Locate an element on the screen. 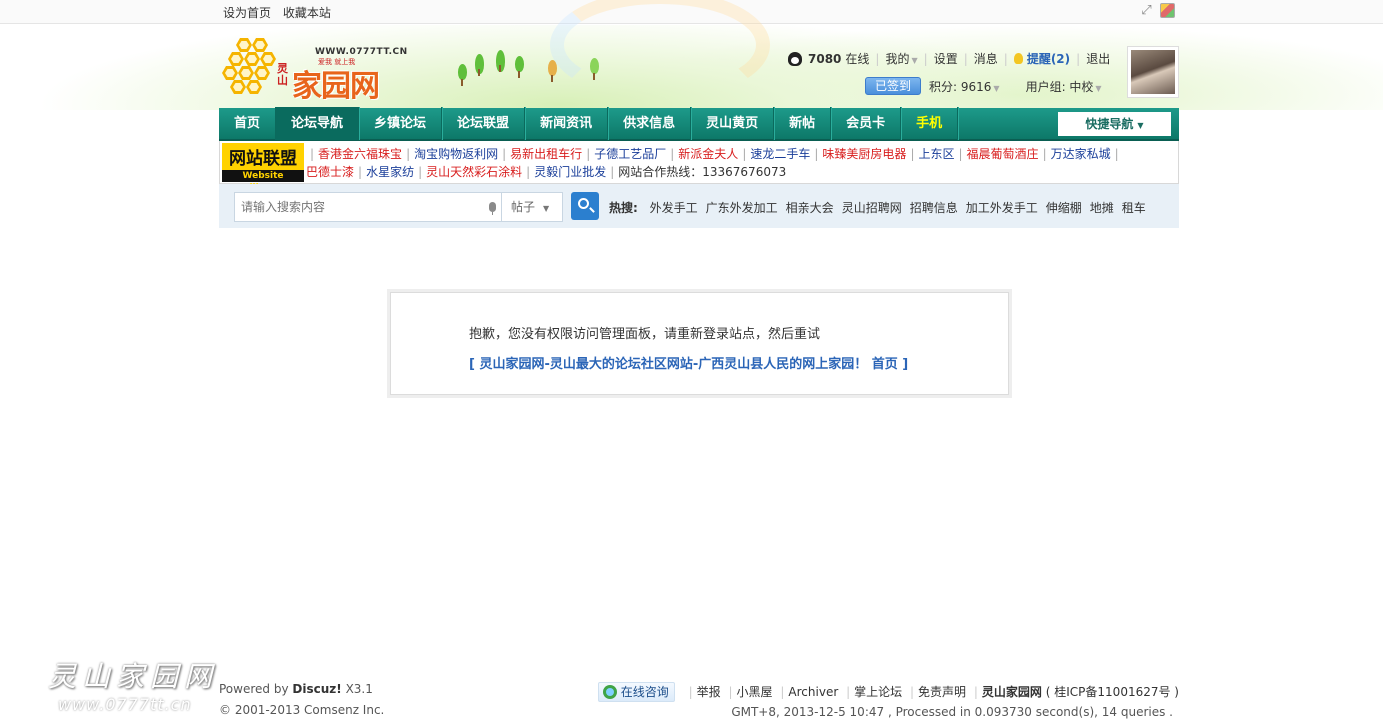 Image resolution: width=1383 pixels, height=724 pixels. alliance-link: 香港金六福珠宝 is located at coordinates (360, 154).